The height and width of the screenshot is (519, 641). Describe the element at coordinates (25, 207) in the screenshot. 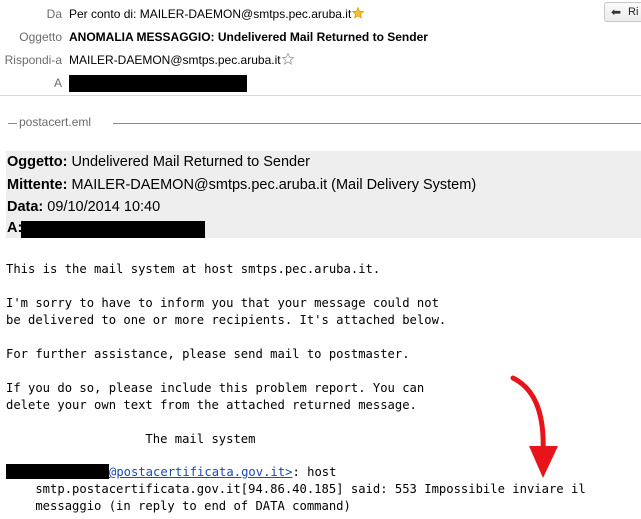

I see `msg-date-label: Data:` at that location.